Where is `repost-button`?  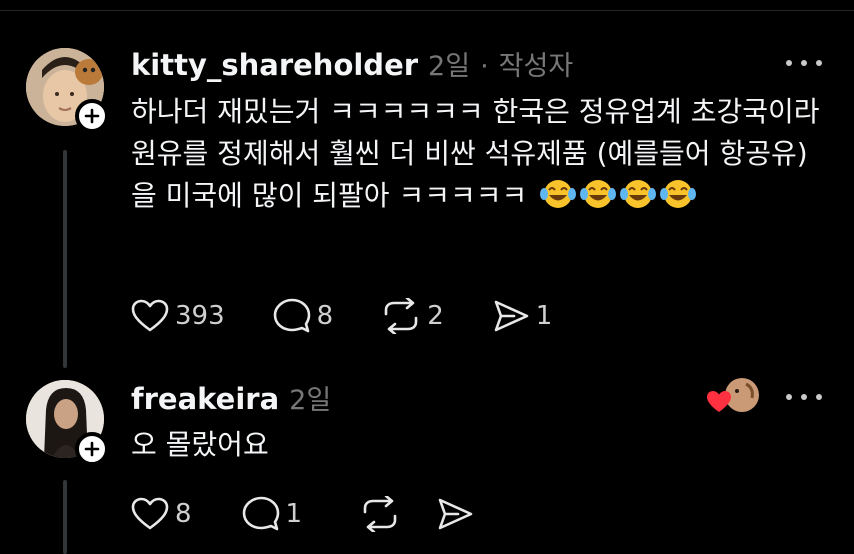 repost-button is located at coordinates (380, 514).